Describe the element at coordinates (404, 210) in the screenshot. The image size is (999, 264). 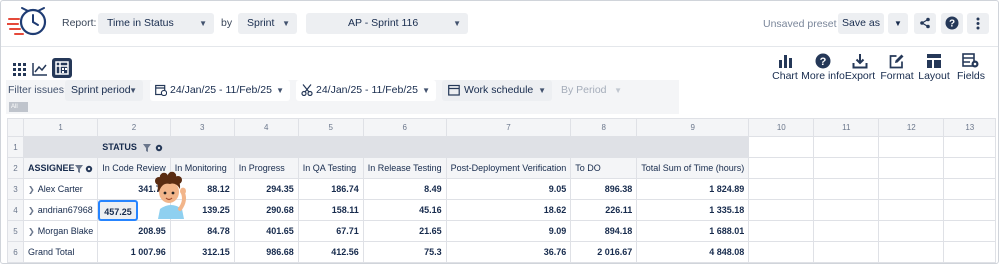
I see `value-cell: 45.16` at that location.